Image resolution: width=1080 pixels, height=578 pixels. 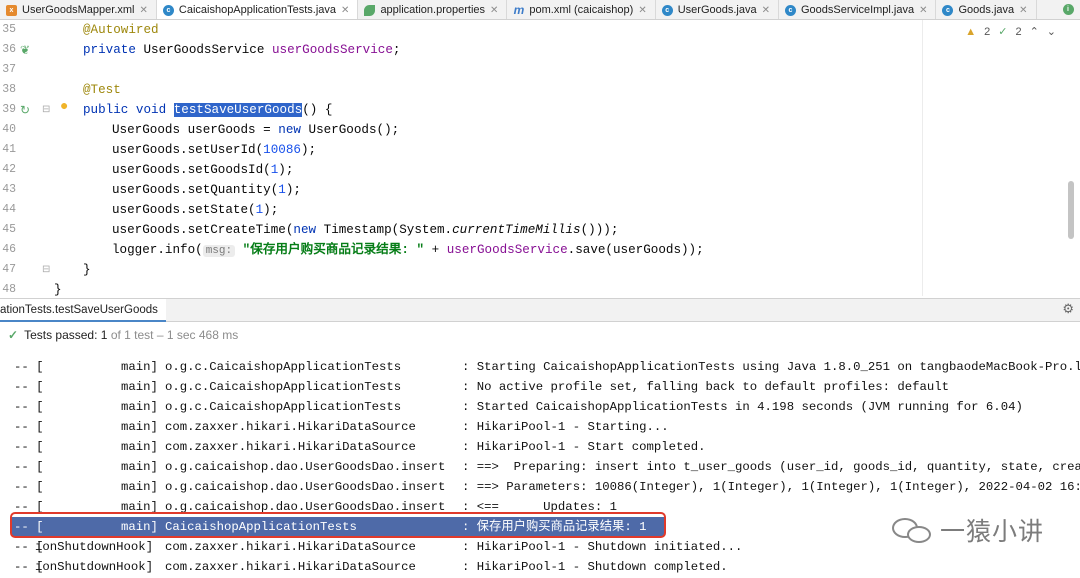 I want to click on warning-count: 2, so click(x=987, y=31).